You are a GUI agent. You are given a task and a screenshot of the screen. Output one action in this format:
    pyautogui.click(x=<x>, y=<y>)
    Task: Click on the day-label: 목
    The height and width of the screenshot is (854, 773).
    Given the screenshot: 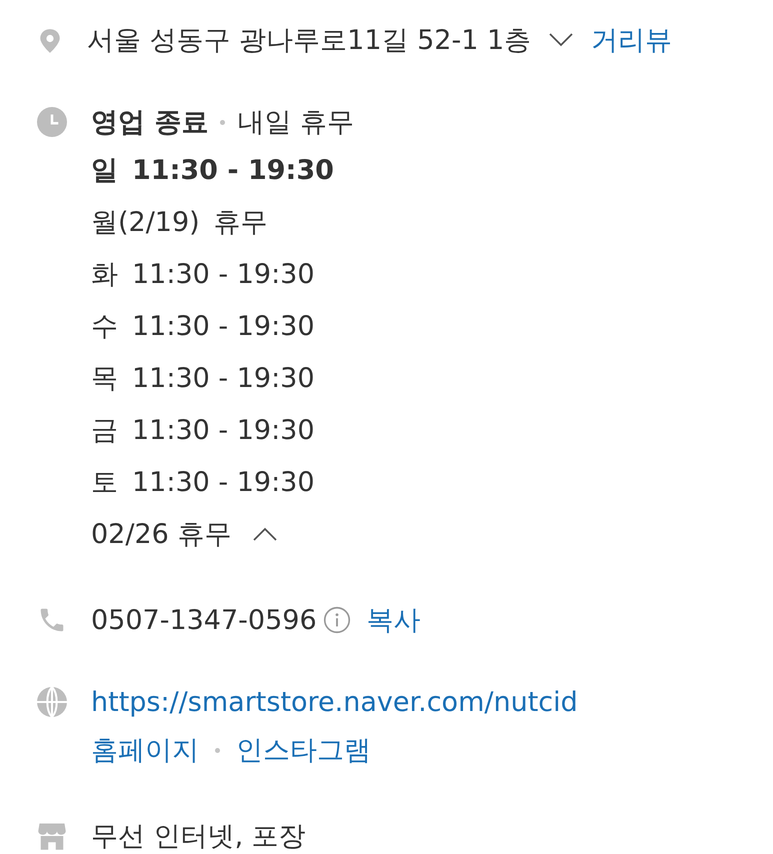 What is the action you would take?
    pyautogui.click(x=104, y=379)
    